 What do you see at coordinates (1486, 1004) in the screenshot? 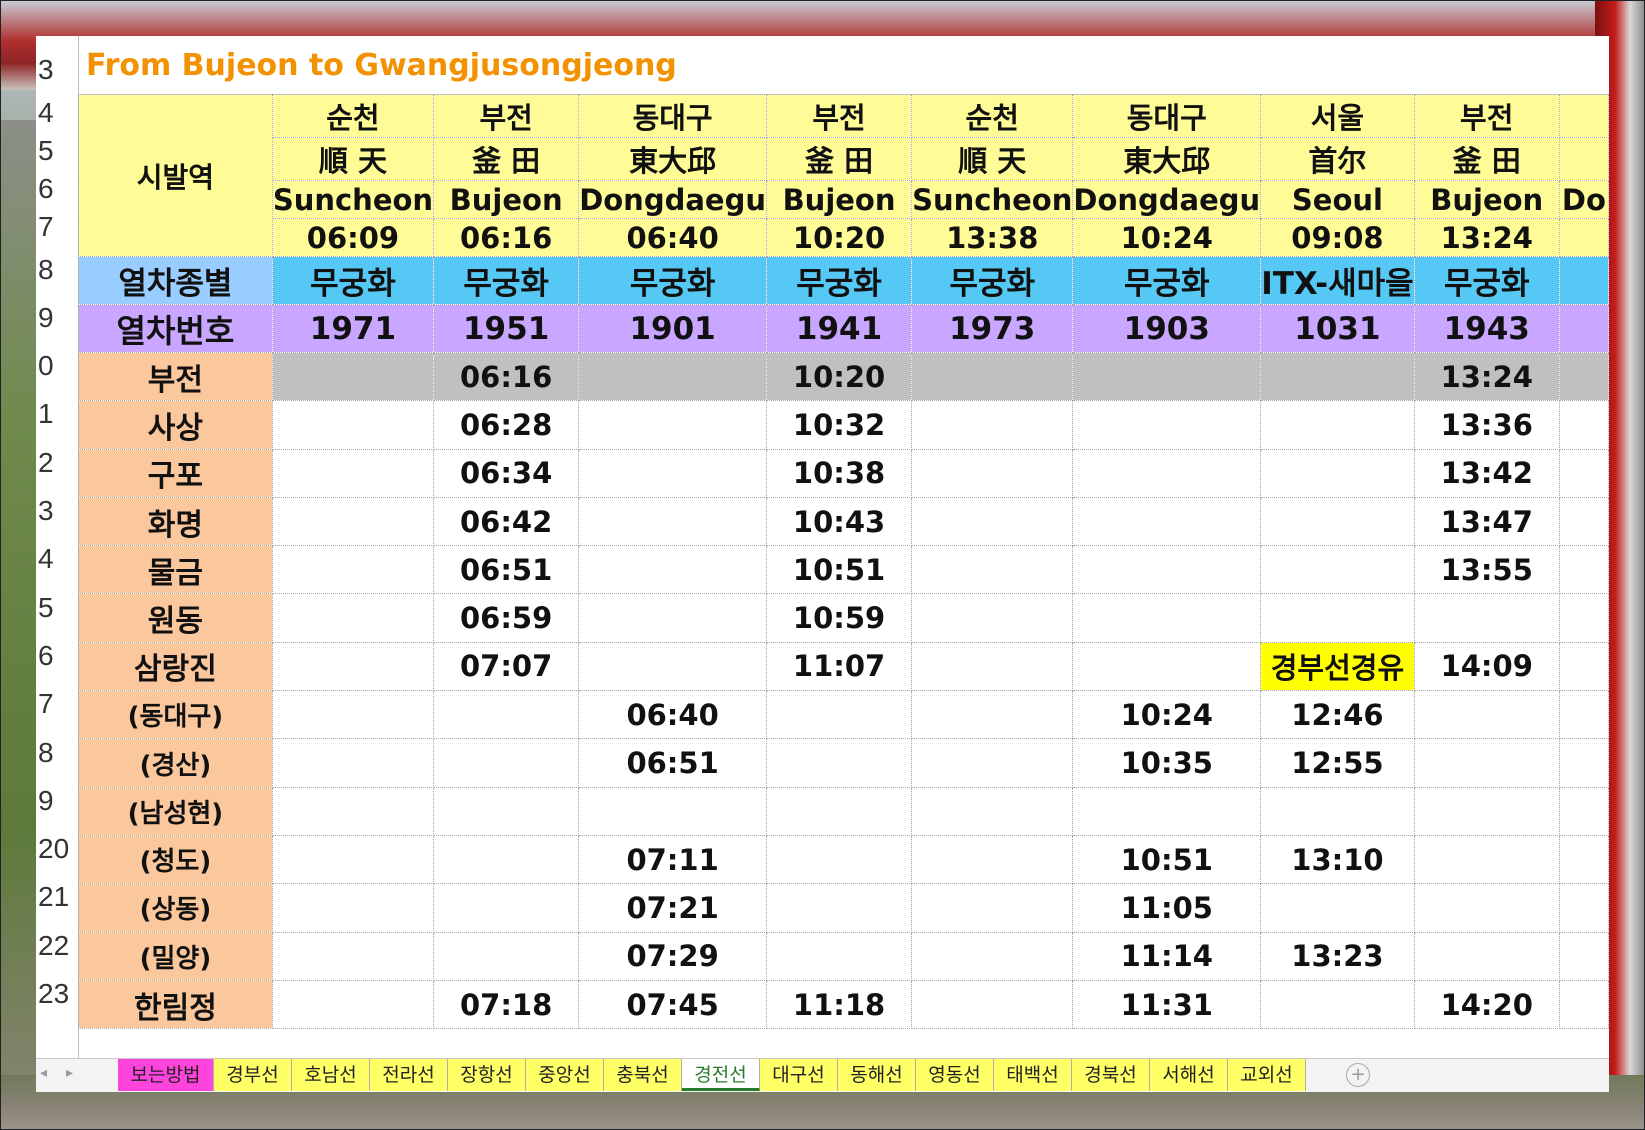
I see `time-cell: 14:20` at bounding box center [1486, 1004].